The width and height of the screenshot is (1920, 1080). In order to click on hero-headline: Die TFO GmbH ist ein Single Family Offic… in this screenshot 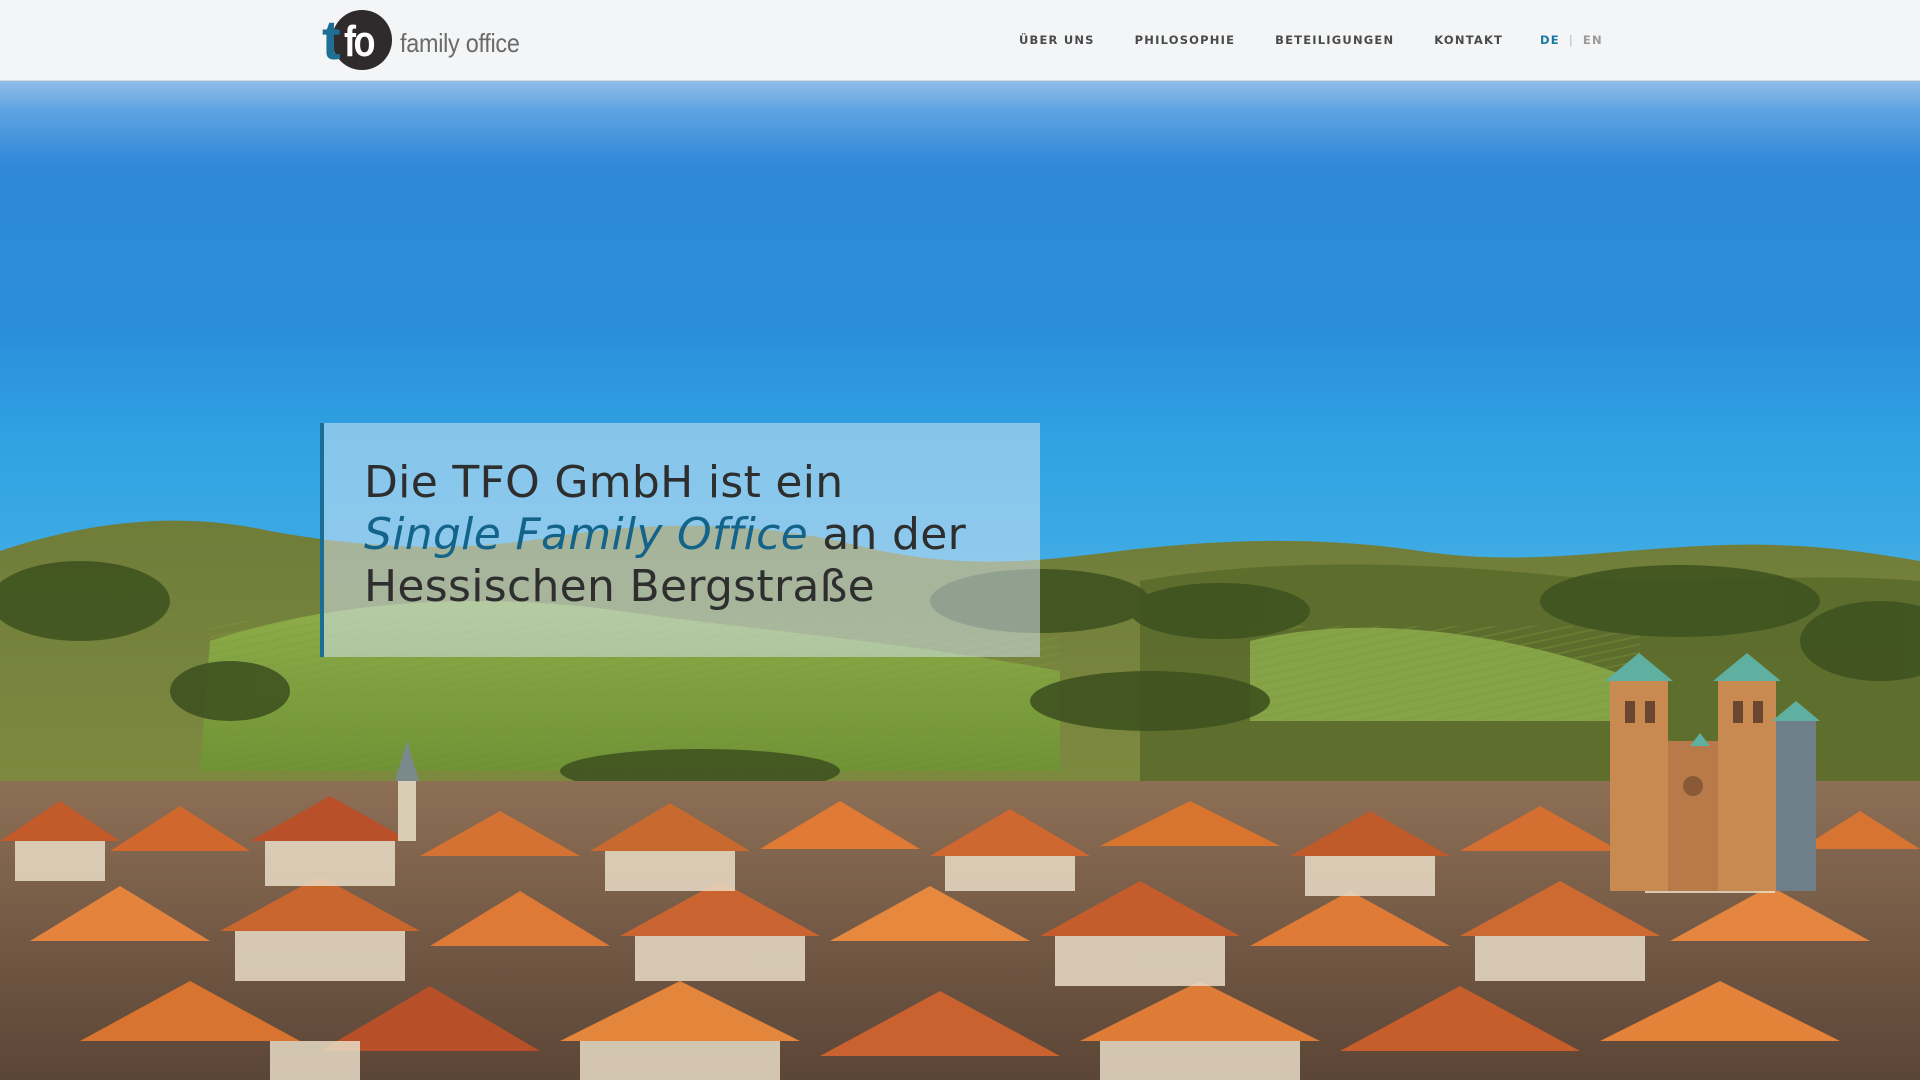, I will do `click(702, 535)`.